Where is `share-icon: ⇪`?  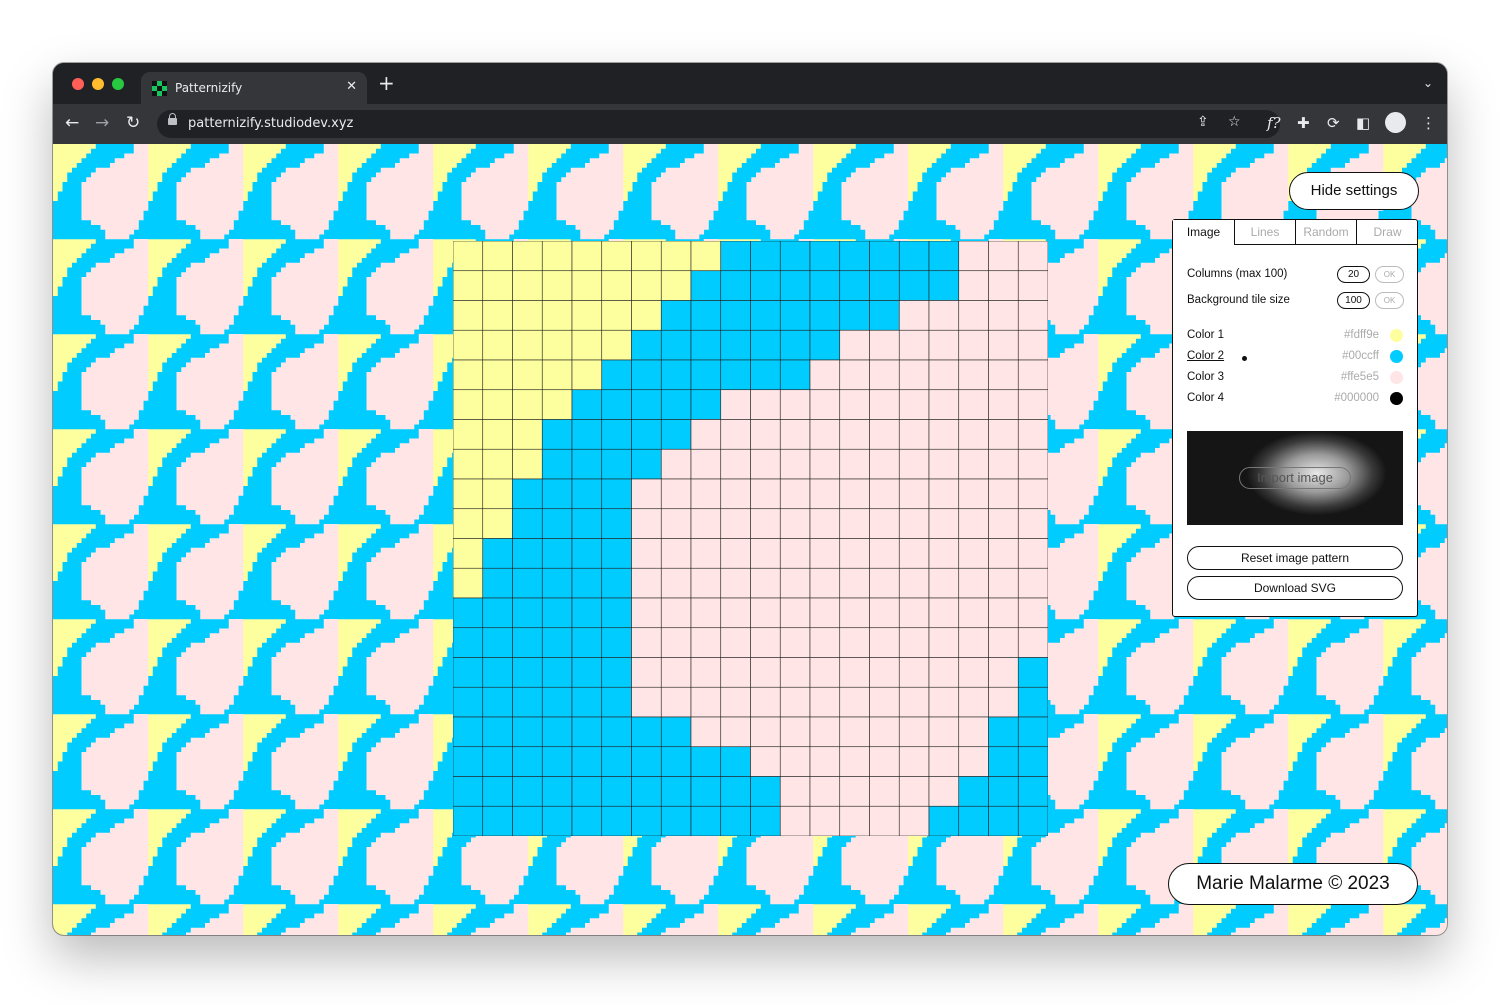 share-icon: ⇪ is located at coordinates (1203, 122).